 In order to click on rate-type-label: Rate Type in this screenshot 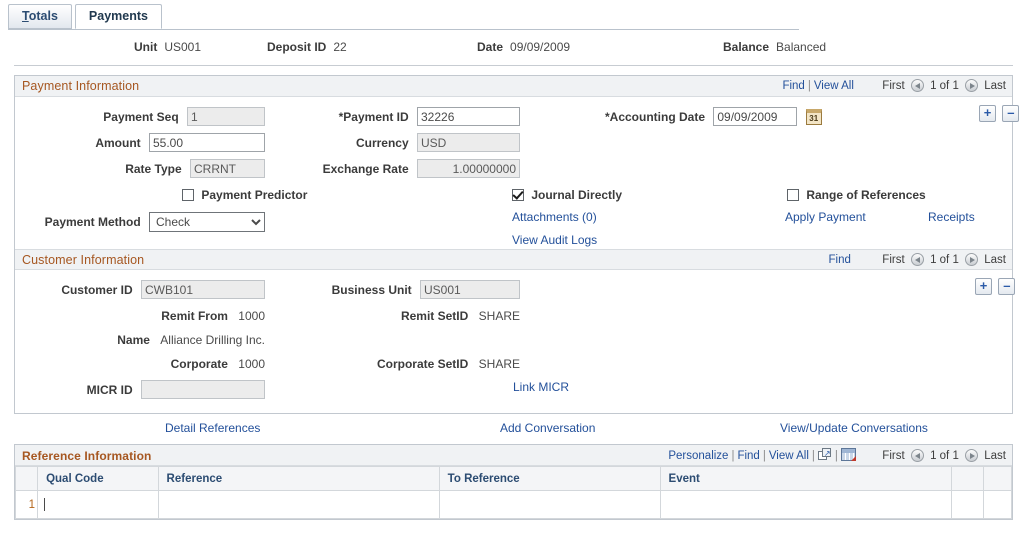, I will do `click(153, 168)`.